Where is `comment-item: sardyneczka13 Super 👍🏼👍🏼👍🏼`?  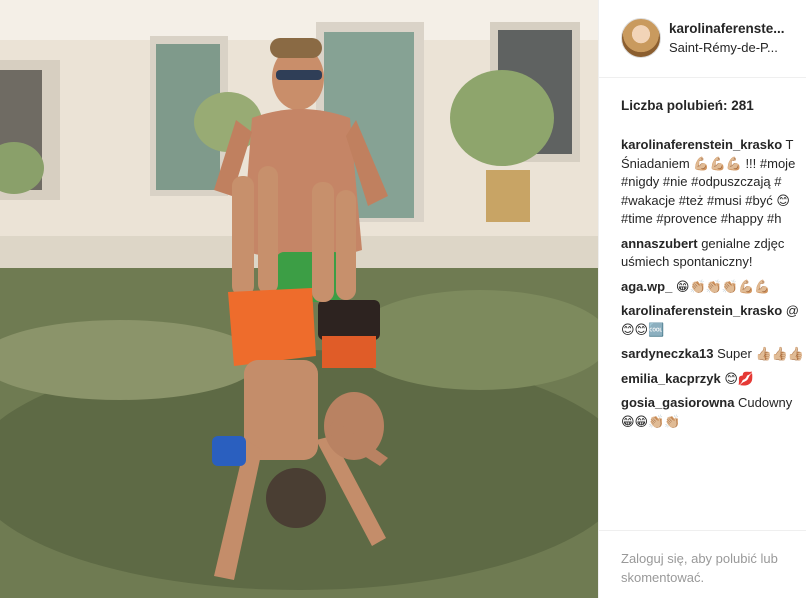
comment-item: sardyneczka13 Super 👍🏼👍🏼👍🏼 is located at coordinates (713, 354).